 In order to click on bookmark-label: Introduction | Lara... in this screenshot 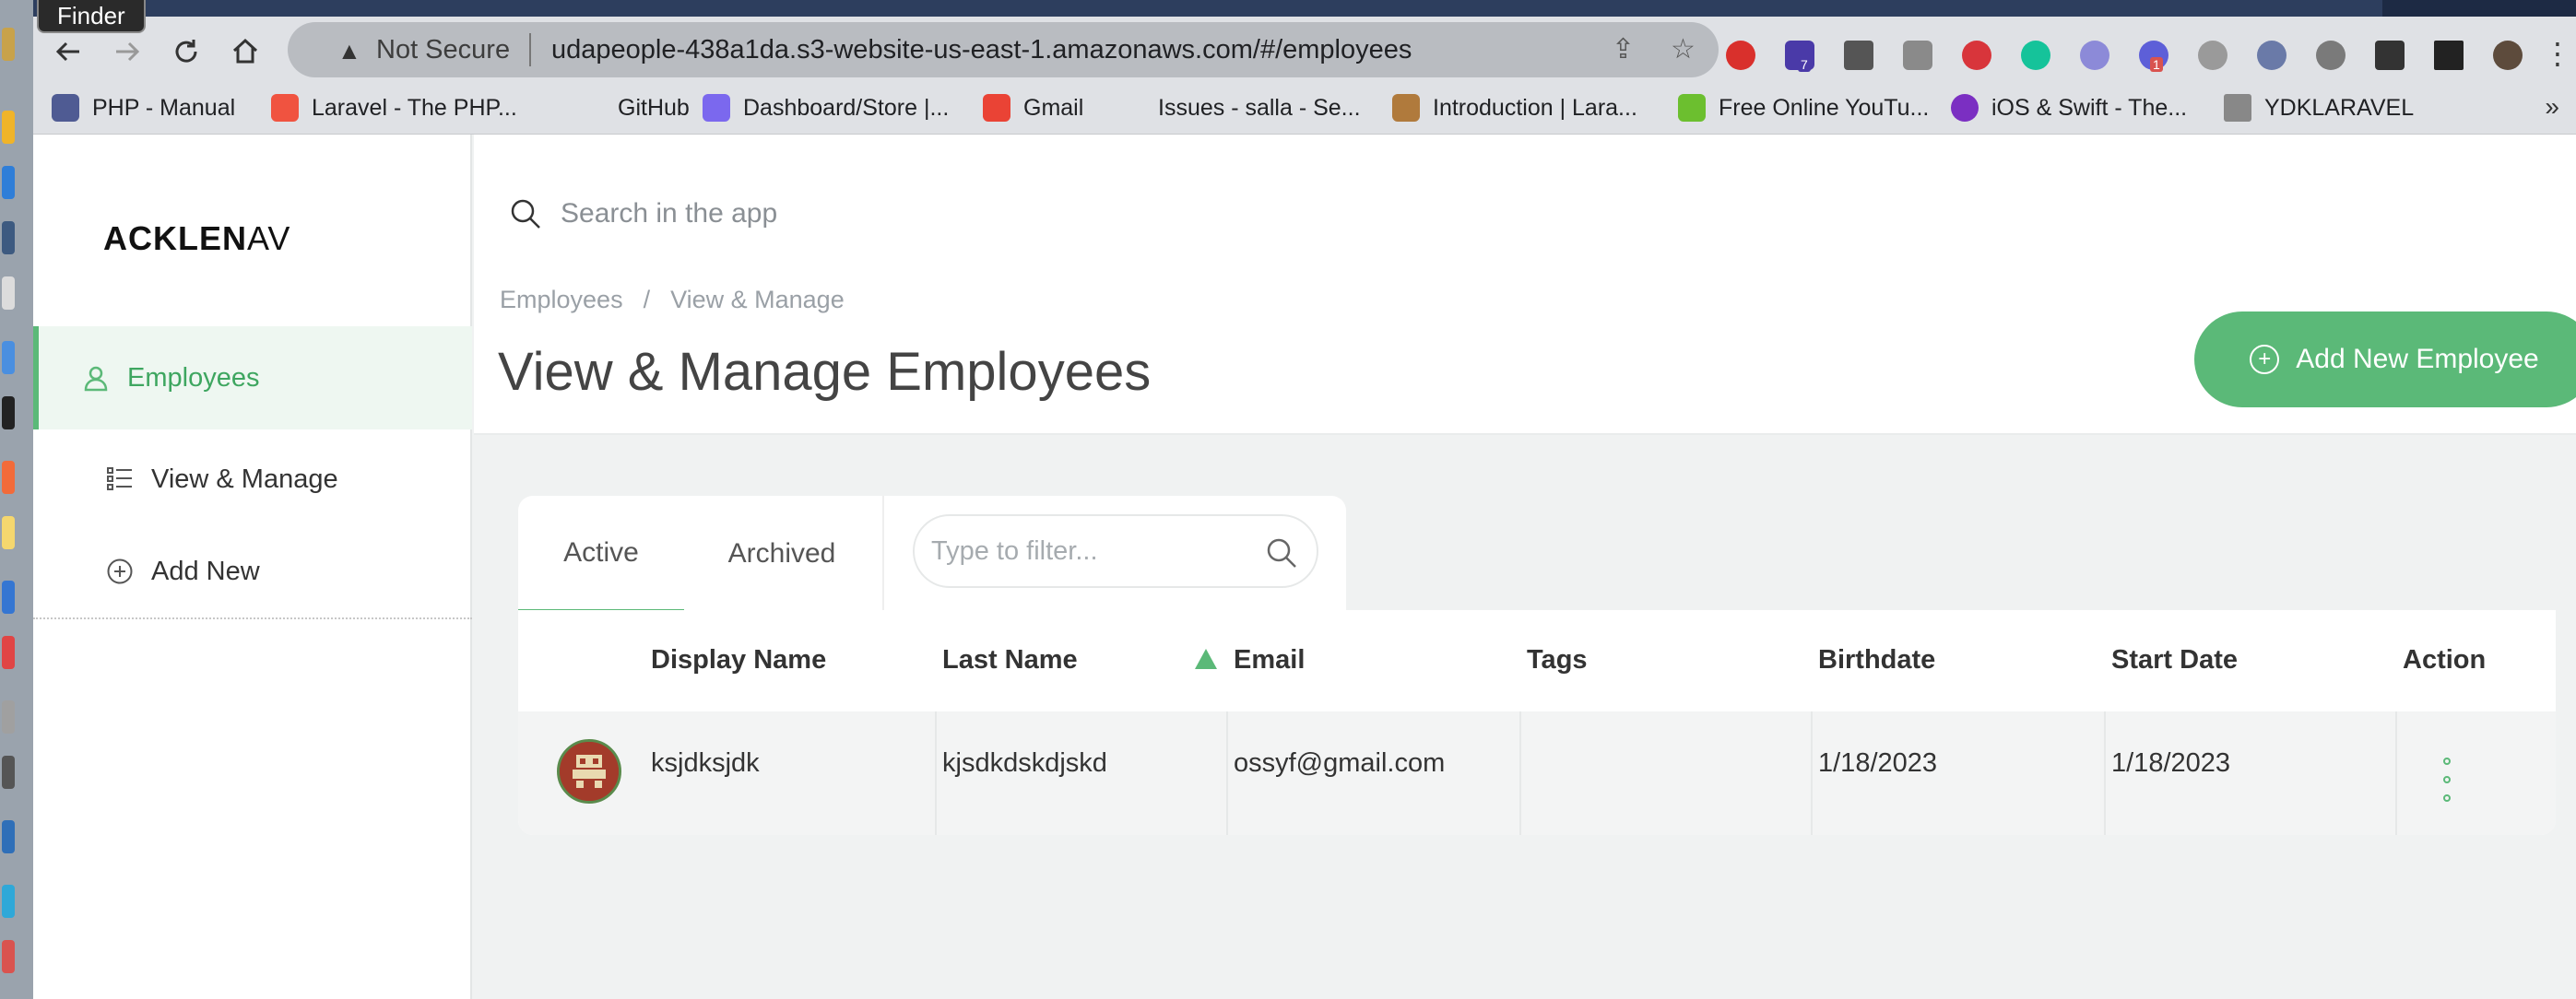, I will do `click(1535, 107)`.